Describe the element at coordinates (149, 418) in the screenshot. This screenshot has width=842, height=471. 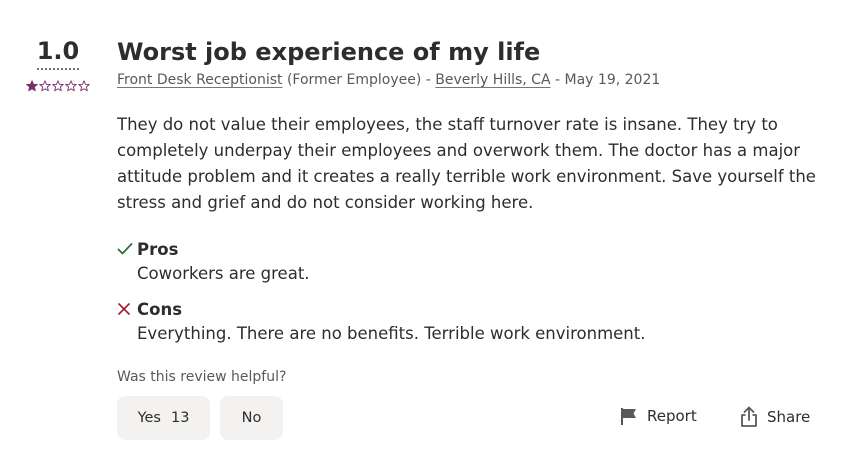
I see `yes-label: Yes` at that location.